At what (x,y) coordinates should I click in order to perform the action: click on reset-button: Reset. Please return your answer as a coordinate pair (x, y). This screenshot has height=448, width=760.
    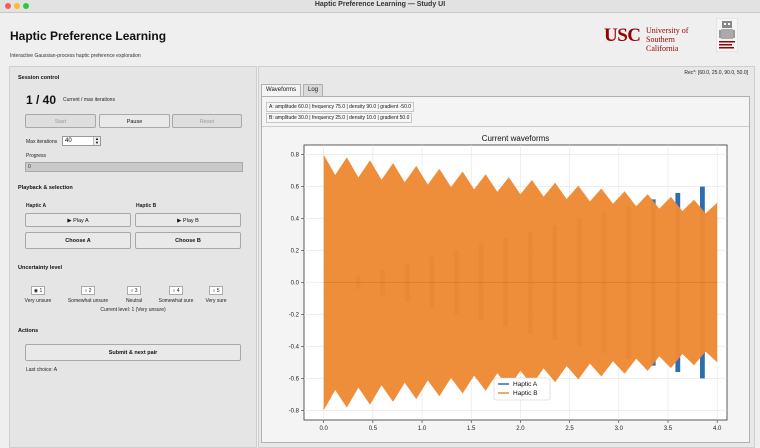
    Looking at the image, I should click on (207, 121).